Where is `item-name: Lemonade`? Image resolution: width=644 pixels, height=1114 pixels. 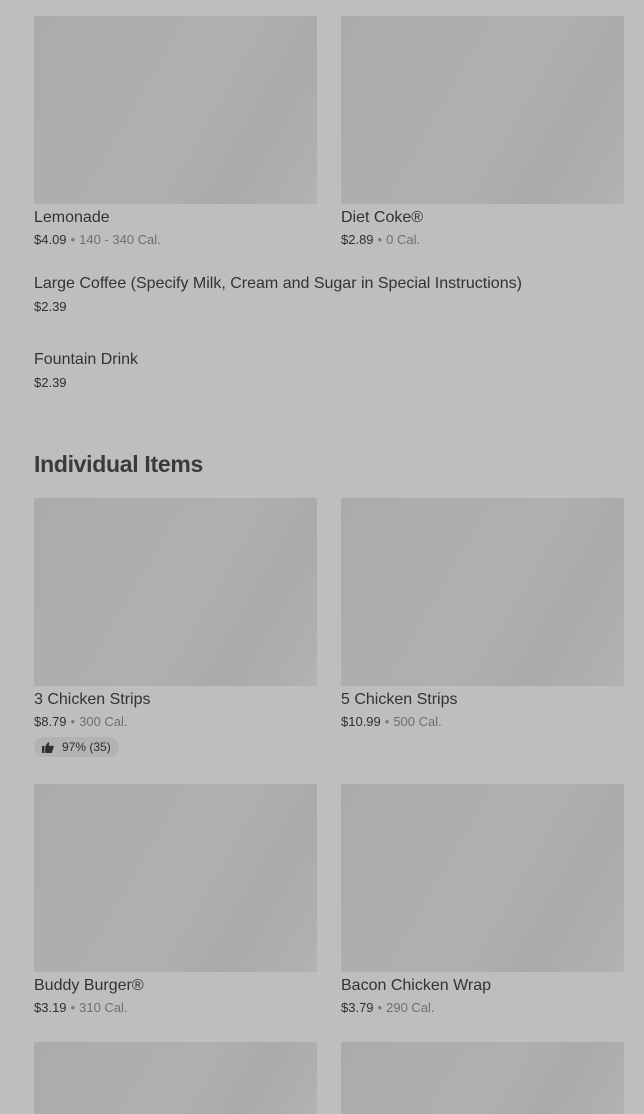
item-name: Lemonade is located at coordinates (72, 217).